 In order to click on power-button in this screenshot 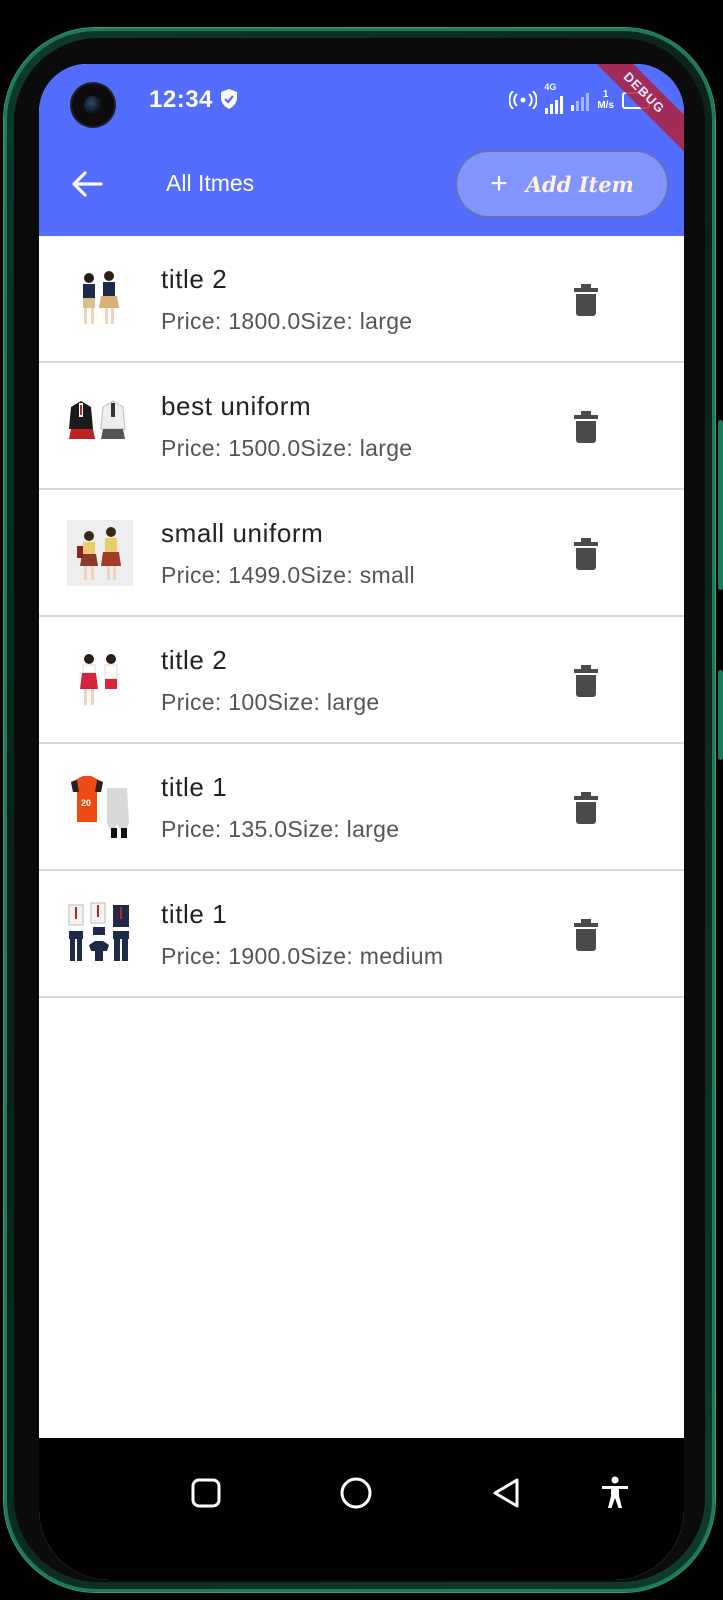, I will do `click(720, 715)`.